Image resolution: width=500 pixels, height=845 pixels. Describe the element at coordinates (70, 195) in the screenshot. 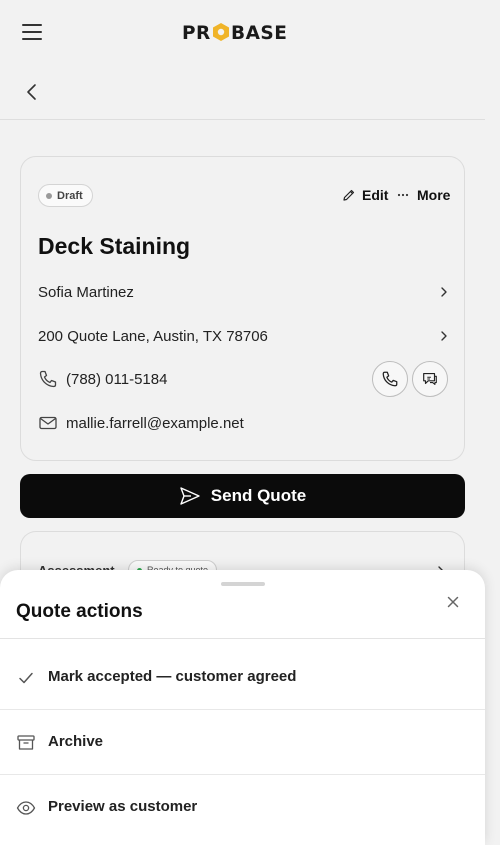

I see `status-label: Draft` at that location.